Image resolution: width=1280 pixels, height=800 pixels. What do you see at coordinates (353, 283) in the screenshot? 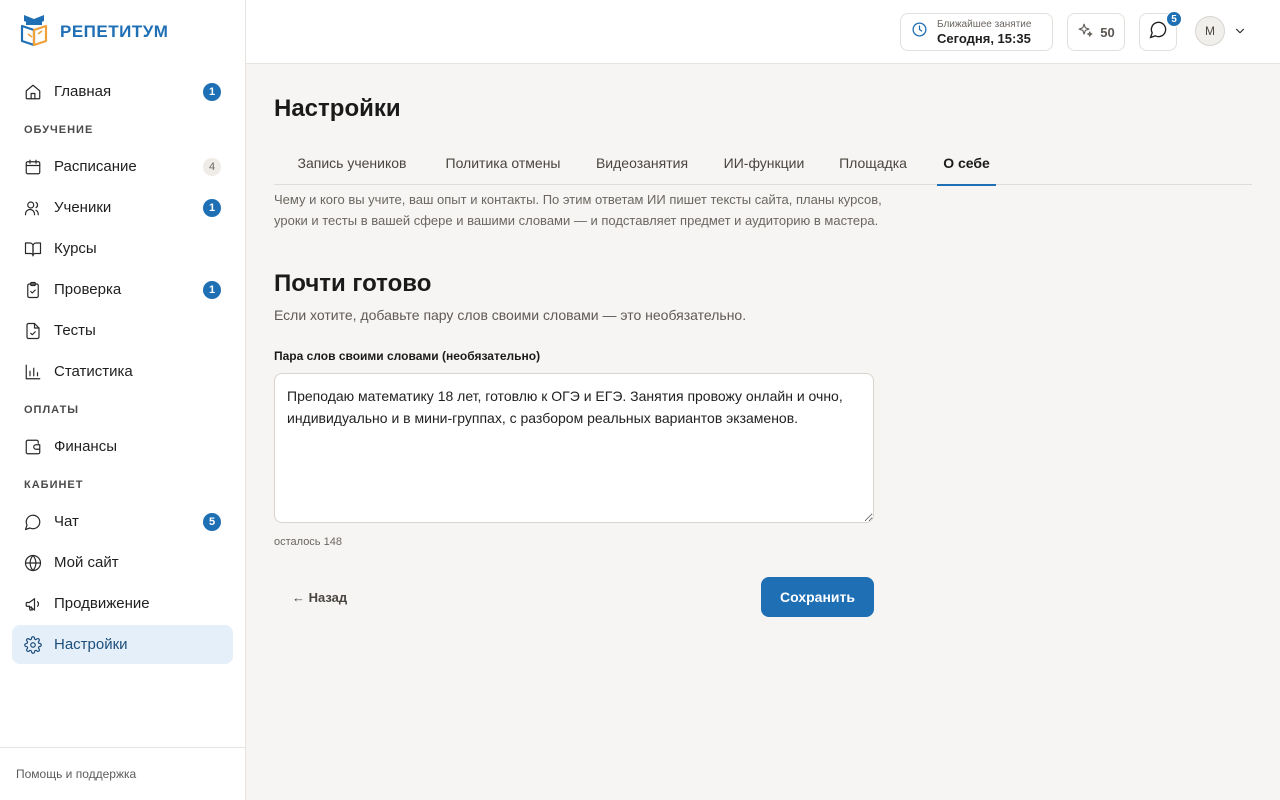
I see `section-heading: Почти готово` at bounding box center [353, 283].